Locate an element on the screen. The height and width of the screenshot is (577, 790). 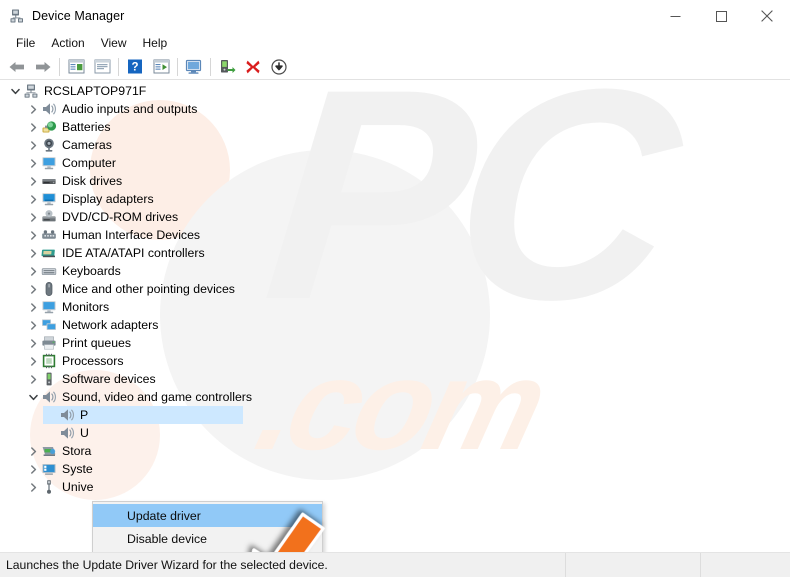
context-menu-item: Update driver is located at coordinates (207, 515).